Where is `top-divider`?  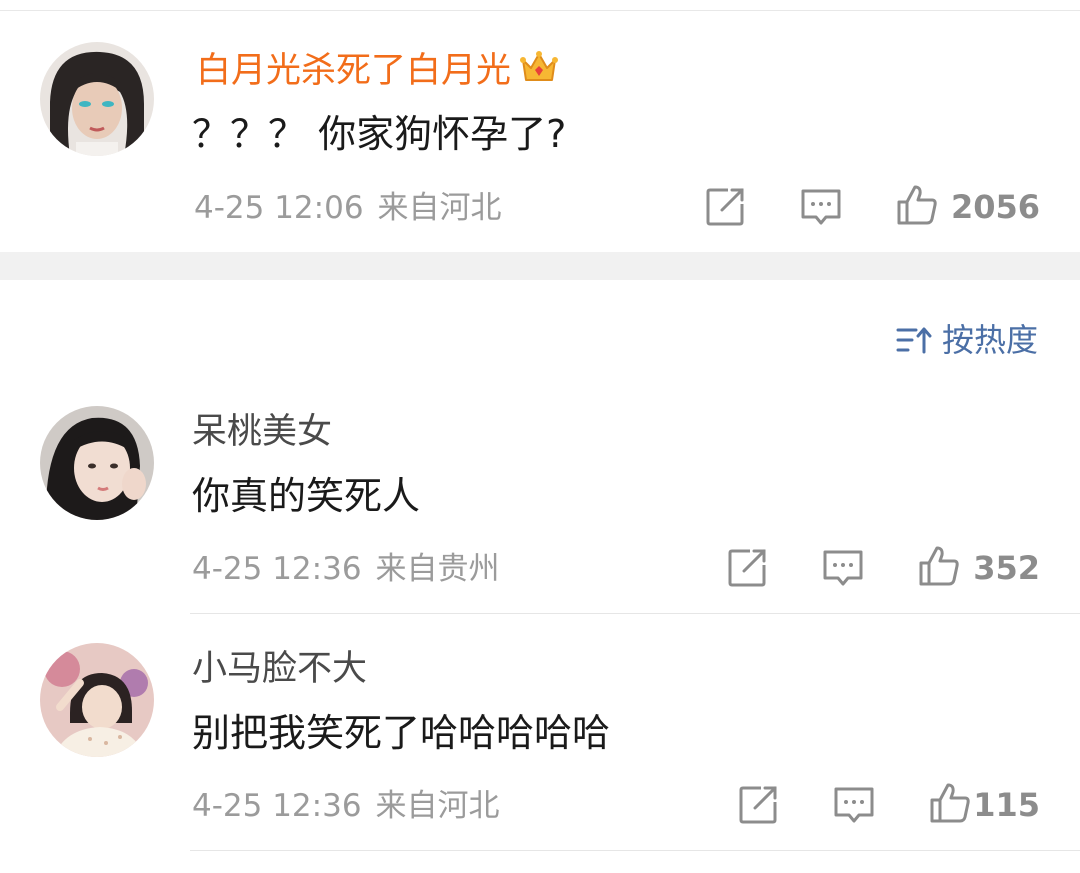
top-divider is located at coordinates (540, 10).